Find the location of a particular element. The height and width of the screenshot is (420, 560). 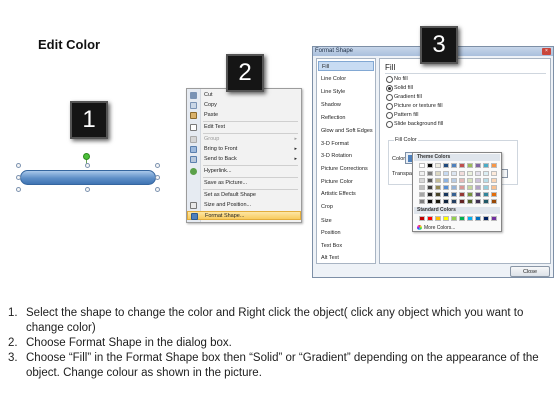

resize-handle-bl is located at coordinates (18, 189).